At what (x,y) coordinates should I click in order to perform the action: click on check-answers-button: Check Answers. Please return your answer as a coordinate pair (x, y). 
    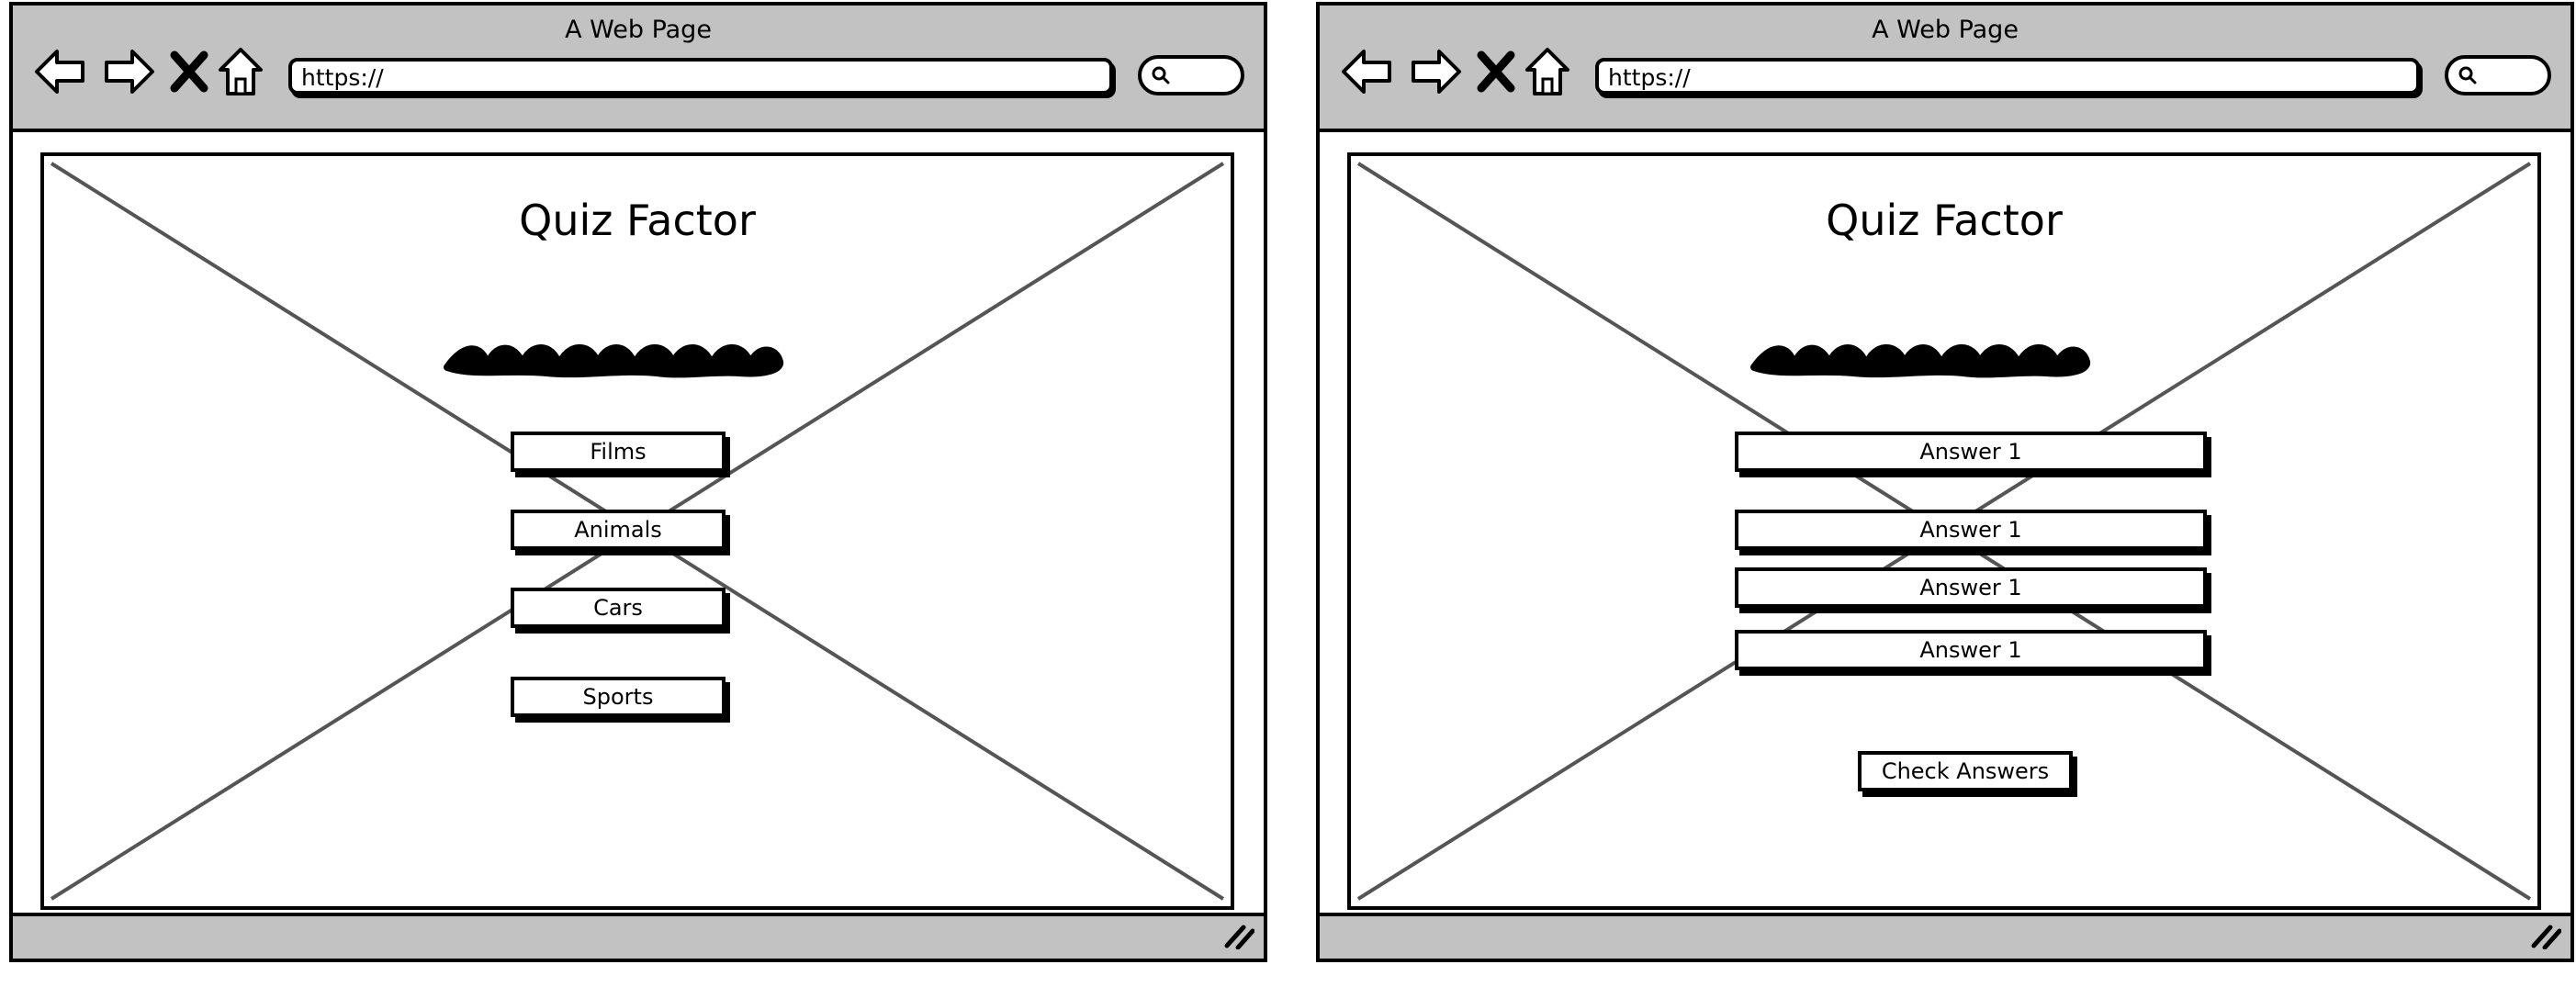
    Looking at the image, I should click on (1965, 771).